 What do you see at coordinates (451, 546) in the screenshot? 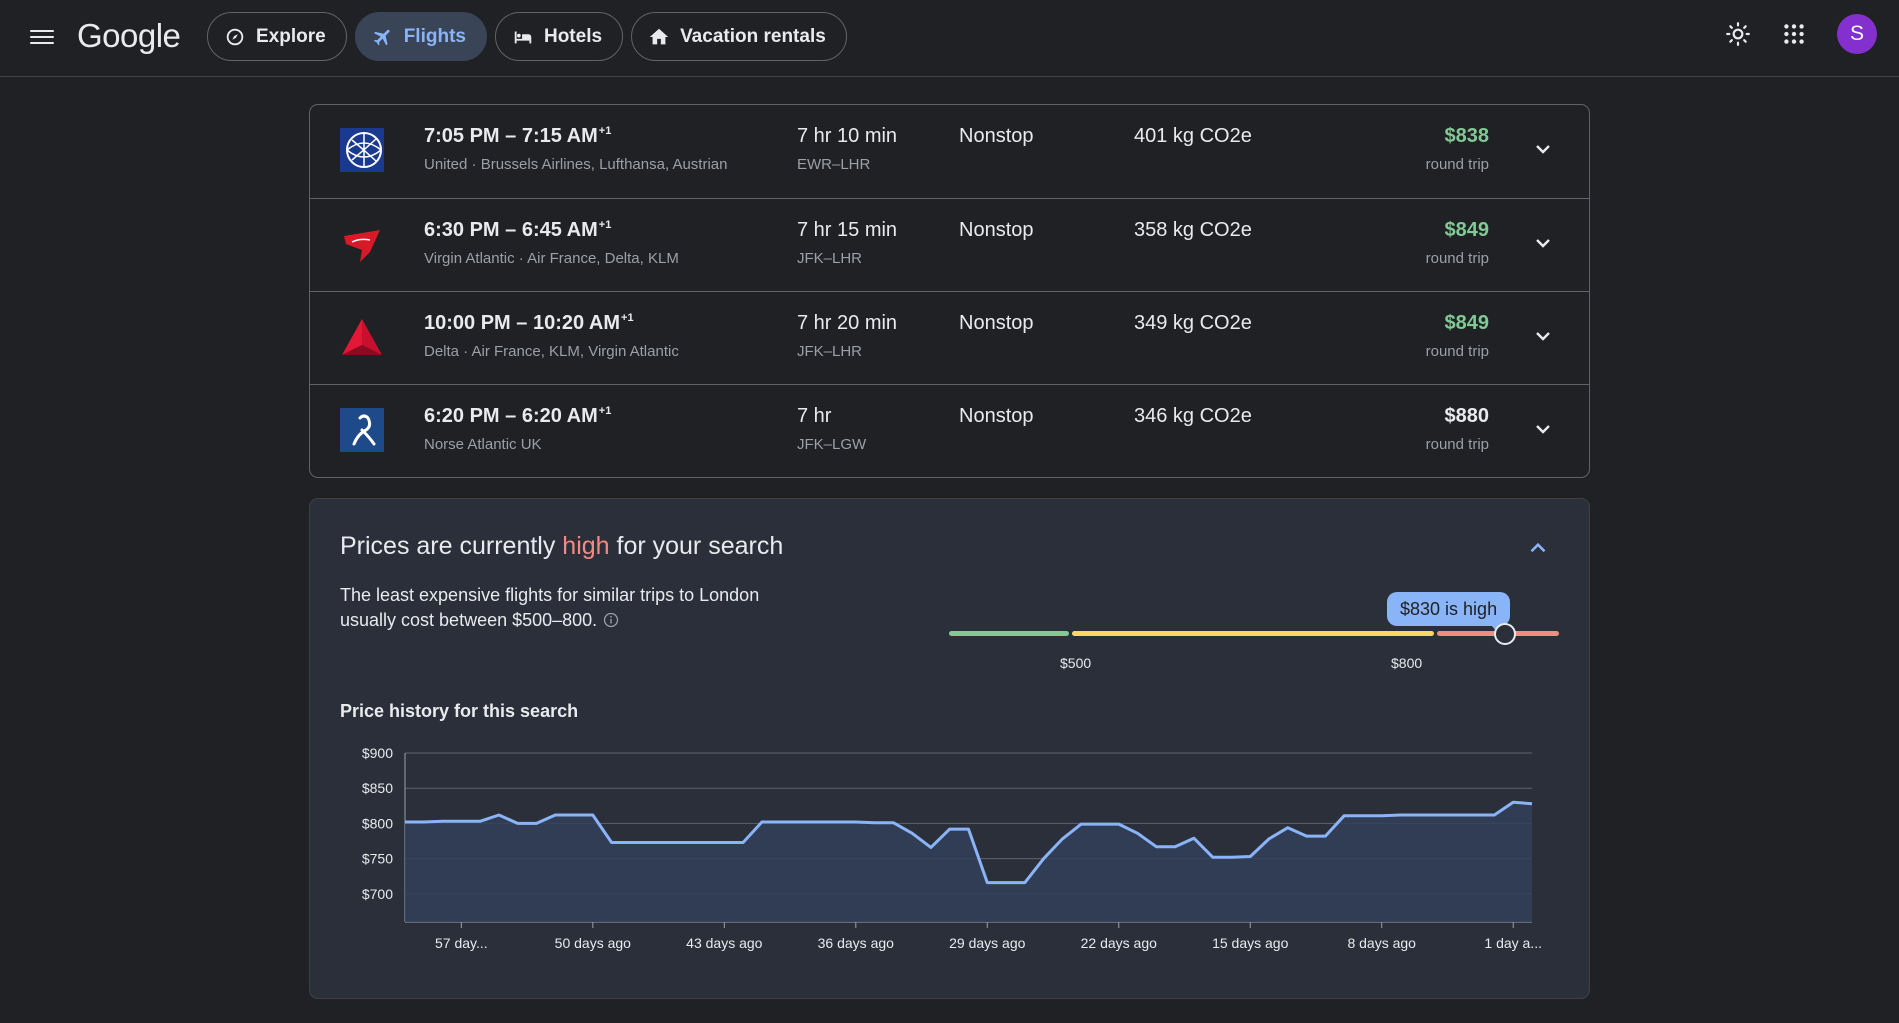
I see `title-text-start: Prices are currently` at bounding box center [451, 546].